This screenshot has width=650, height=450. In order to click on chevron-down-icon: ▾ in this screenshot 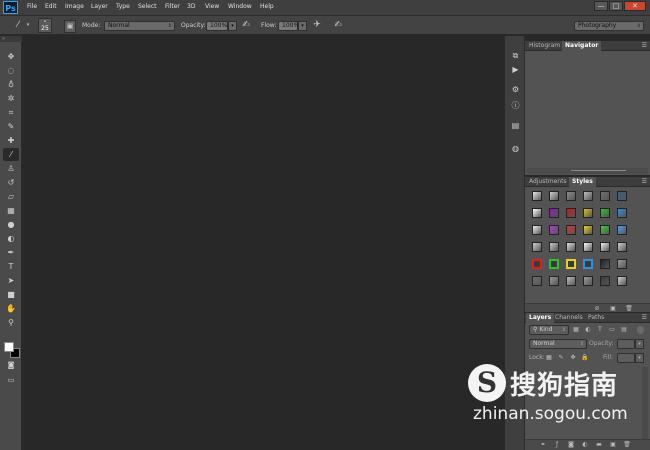, I will do `click(28, 25)`.